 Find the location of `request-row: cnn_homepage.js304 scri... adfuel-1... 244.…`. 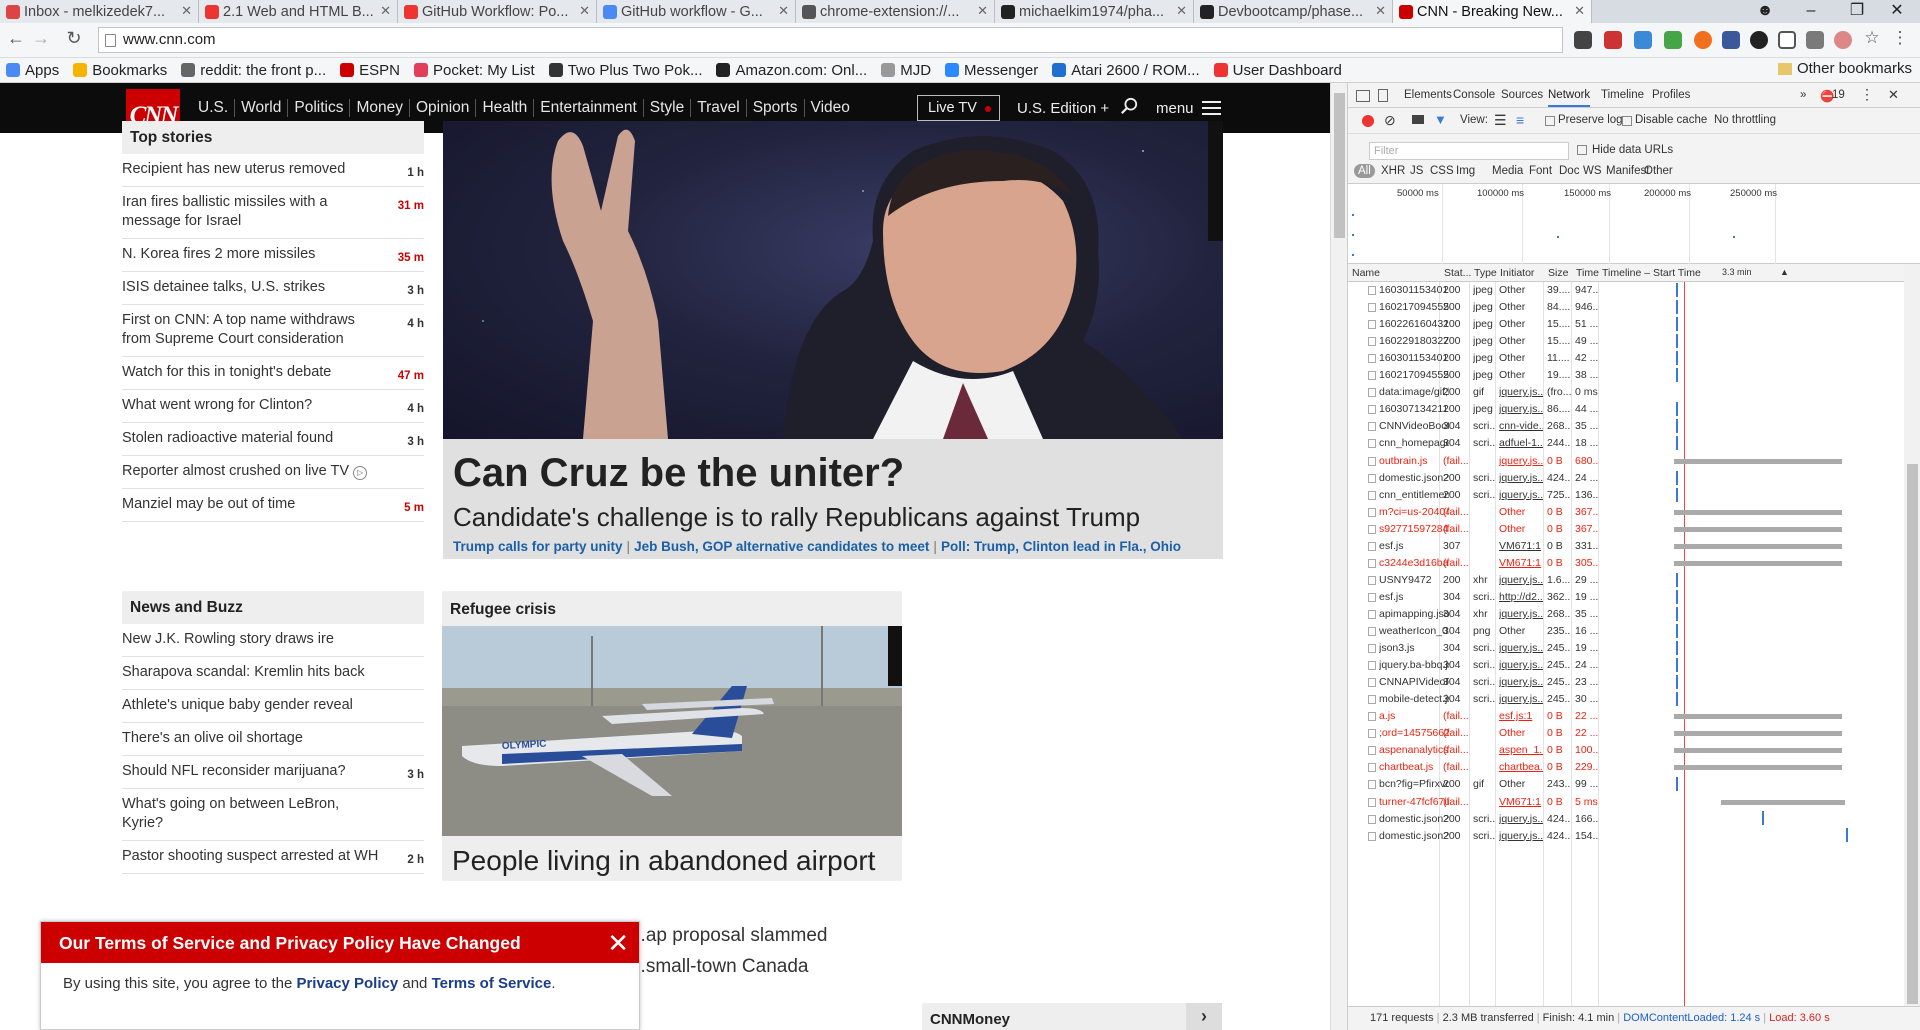

request-row: cnn_homepage.js304 scri... adfuel-1... 244.… is located at coordinates (1626, 443).